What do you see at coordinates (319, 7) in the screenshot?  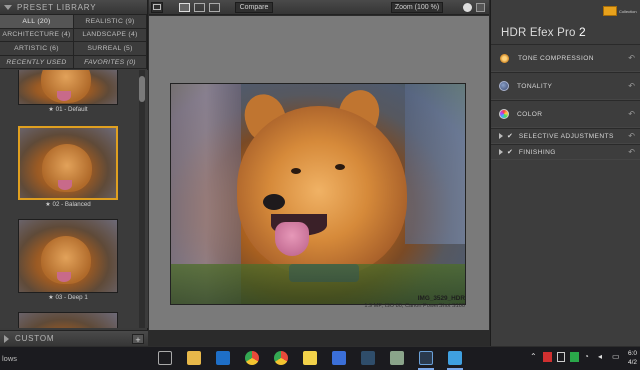 I see `top-toolbar: Compare Zoom (100 %)` at bounding box center [319, 7].